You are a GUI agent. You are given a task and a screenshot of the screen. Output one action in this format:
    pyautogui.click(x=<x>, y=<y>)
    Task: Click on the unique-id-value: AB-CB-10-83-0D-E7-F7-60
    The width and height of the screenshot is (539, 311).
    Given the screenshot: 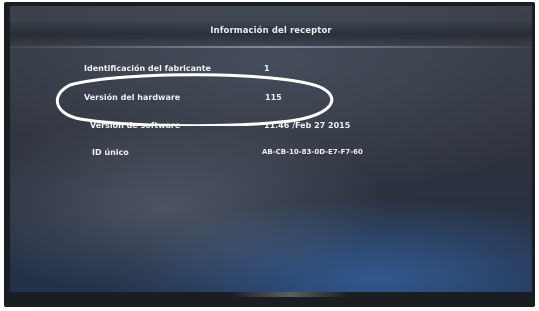 What is the action you would take?
    pyautogui.click(x=312, y=152)
    